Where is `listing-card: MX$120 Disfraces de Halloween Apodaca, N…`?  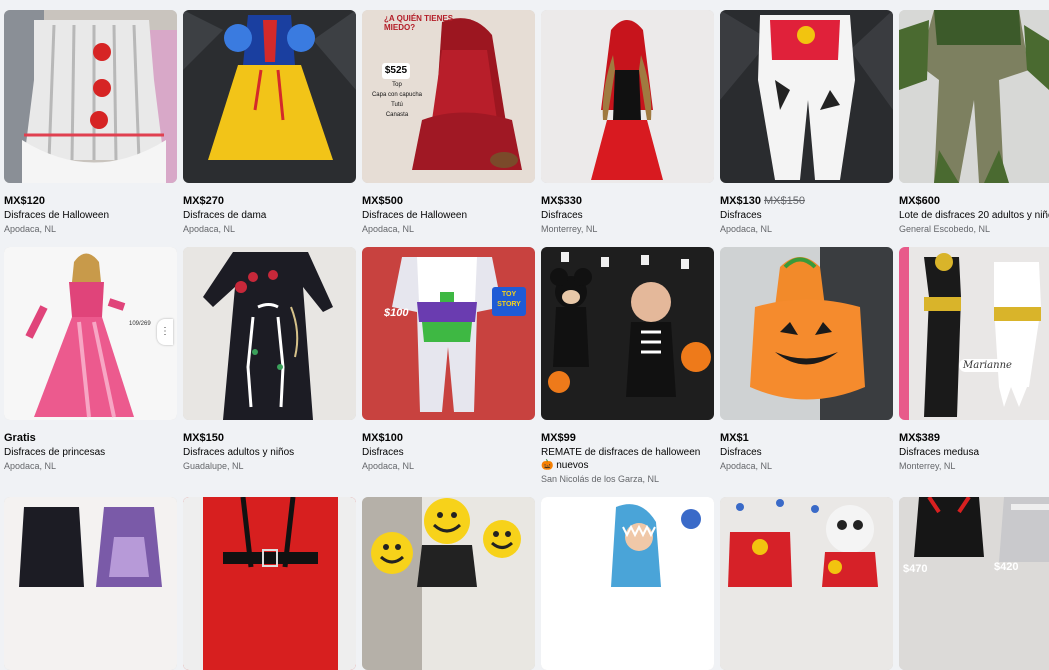
listing-card: MX$120 Disfraces de Halloween Apodaca, N… is located at coordinates (90, 122).